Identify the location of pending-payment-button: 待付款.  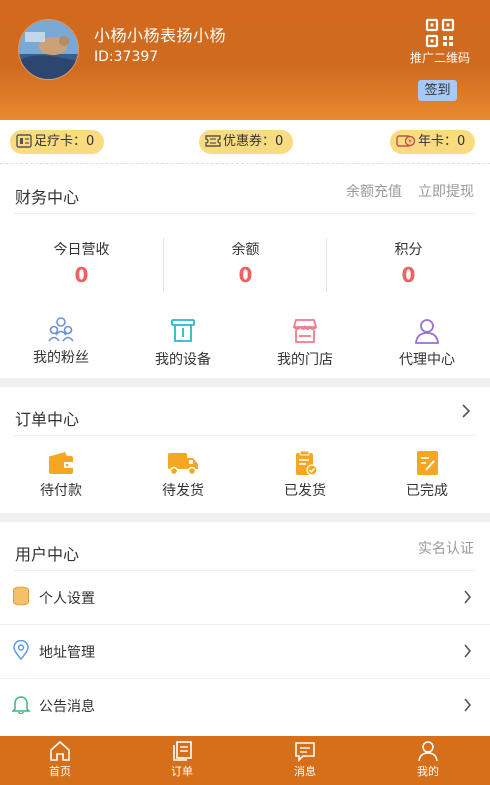
(61, 475).